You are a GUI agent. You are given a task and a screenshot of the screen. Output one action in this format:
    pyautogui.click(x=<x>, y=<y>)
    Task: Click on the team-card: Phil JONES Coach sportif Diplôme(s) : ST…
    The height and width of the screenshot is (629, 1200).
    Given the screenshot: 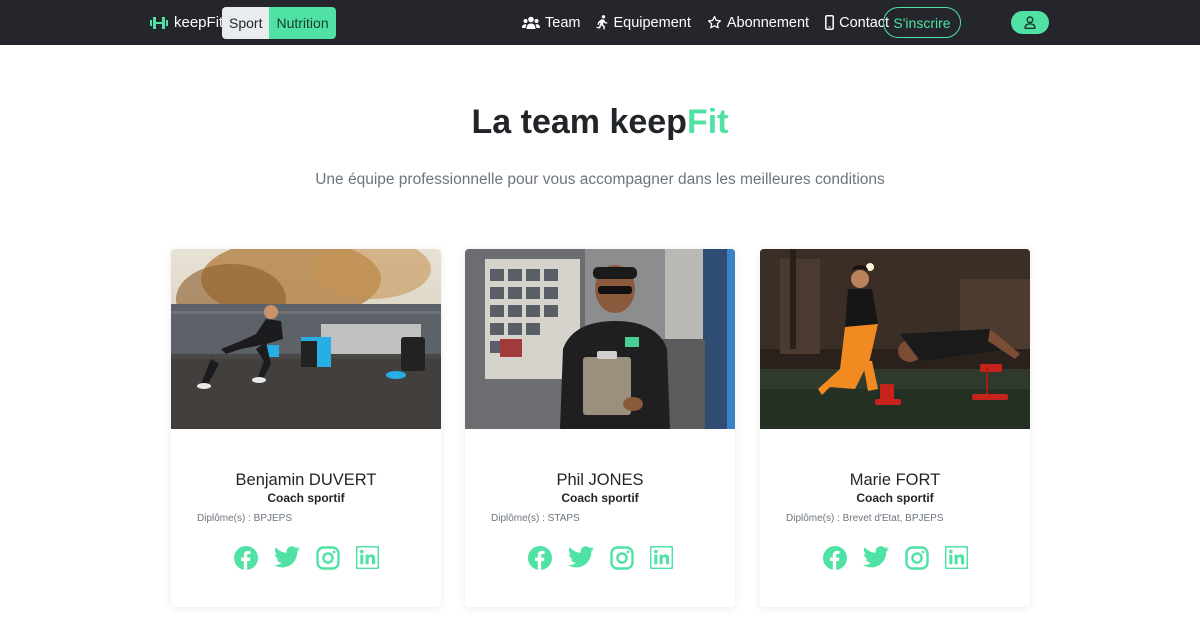 What is the action you would take?
    pyautogui.click(x=600, y=428)
    